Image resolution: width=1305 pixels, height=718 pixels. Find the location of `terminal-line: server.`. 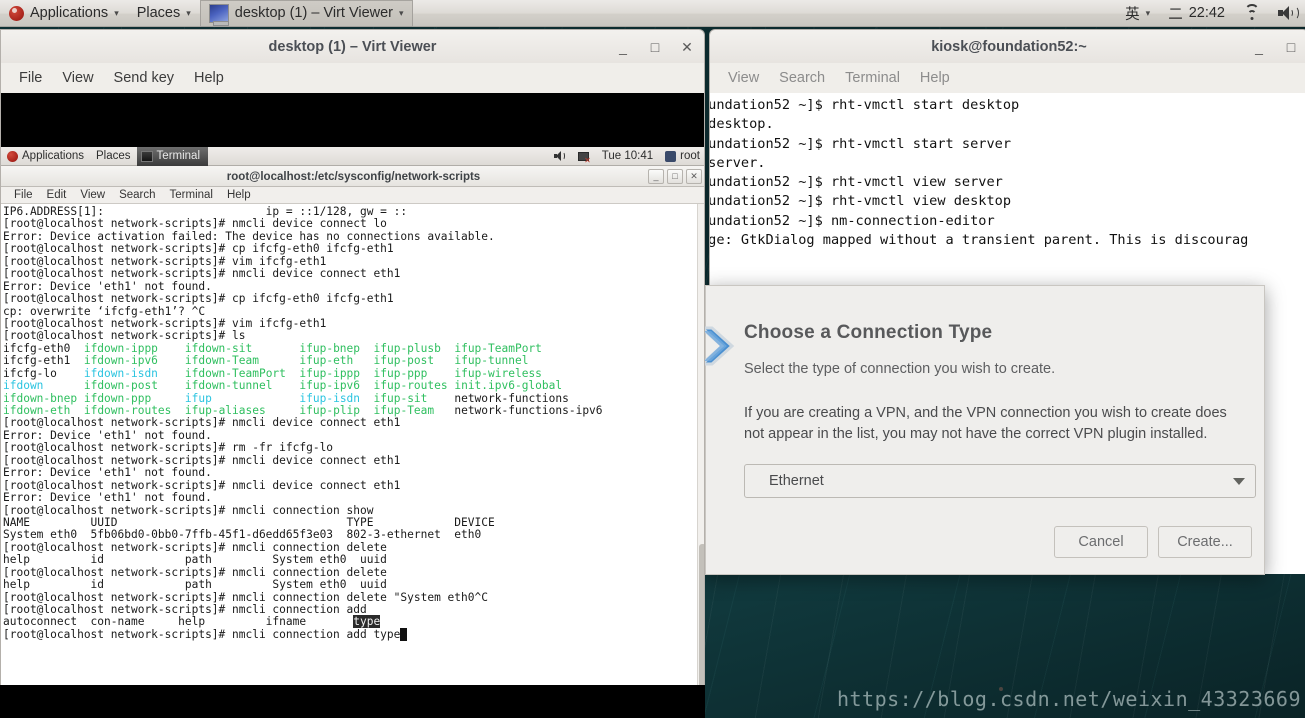

terminal-line: server. is located at coordinates (737, 162).